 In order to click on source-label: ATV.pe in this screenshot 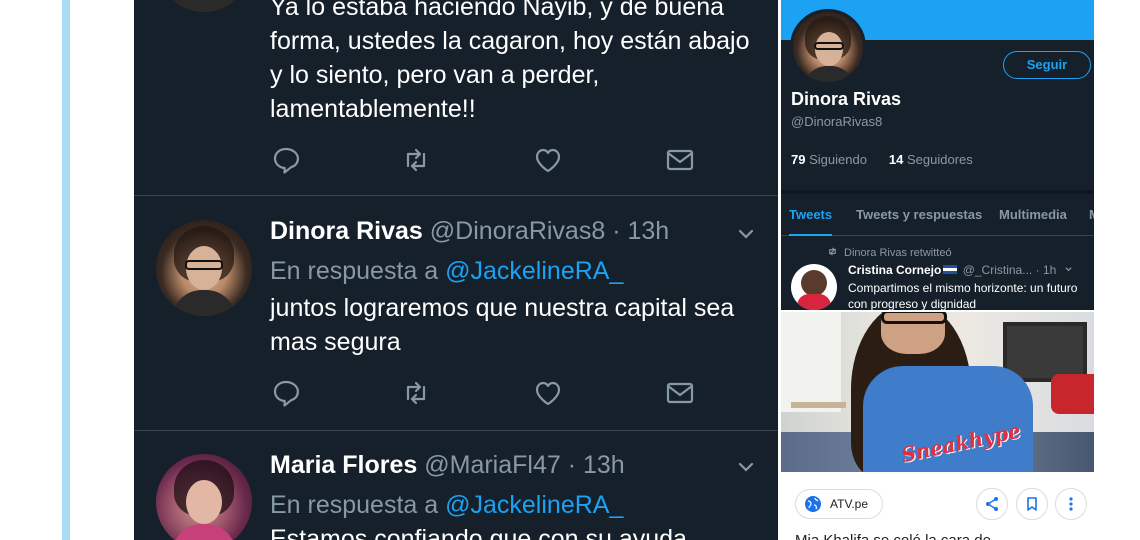, I will do `click(849, 504)`.